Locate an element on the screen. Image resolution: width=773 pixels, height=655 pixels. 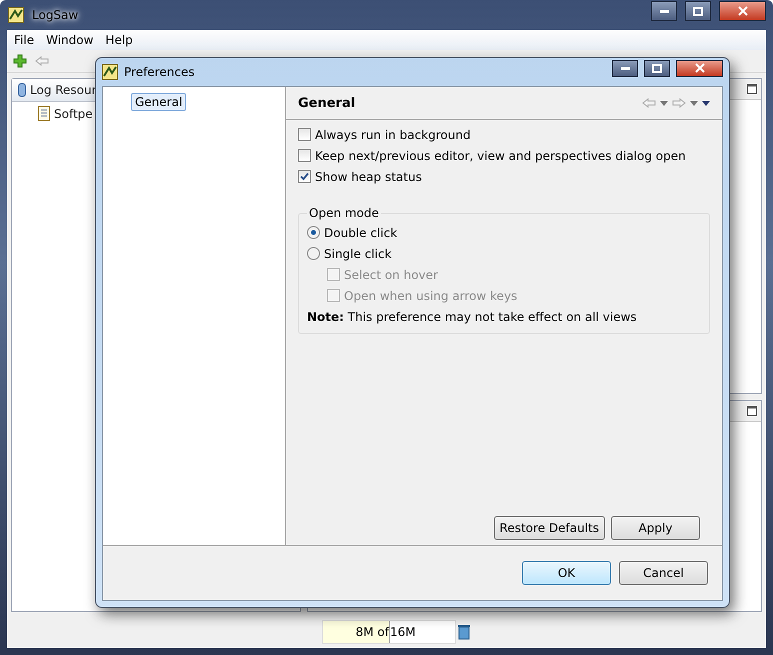
heap-status: 8M of16M is located at coordinates (389, 632).